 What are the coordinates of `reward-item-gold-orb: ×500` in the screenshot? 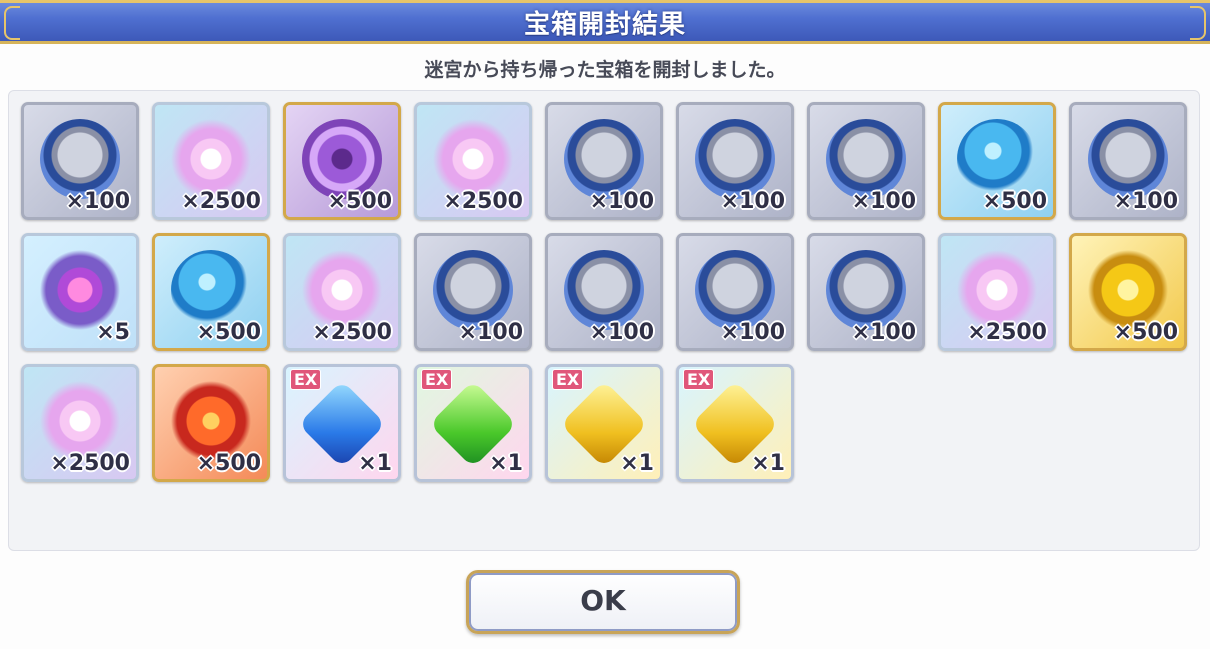 It's located at (1128, 292).